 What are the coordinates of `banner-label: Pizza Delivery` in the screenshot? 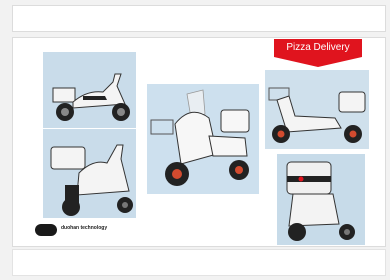 It's located at (318, 47).